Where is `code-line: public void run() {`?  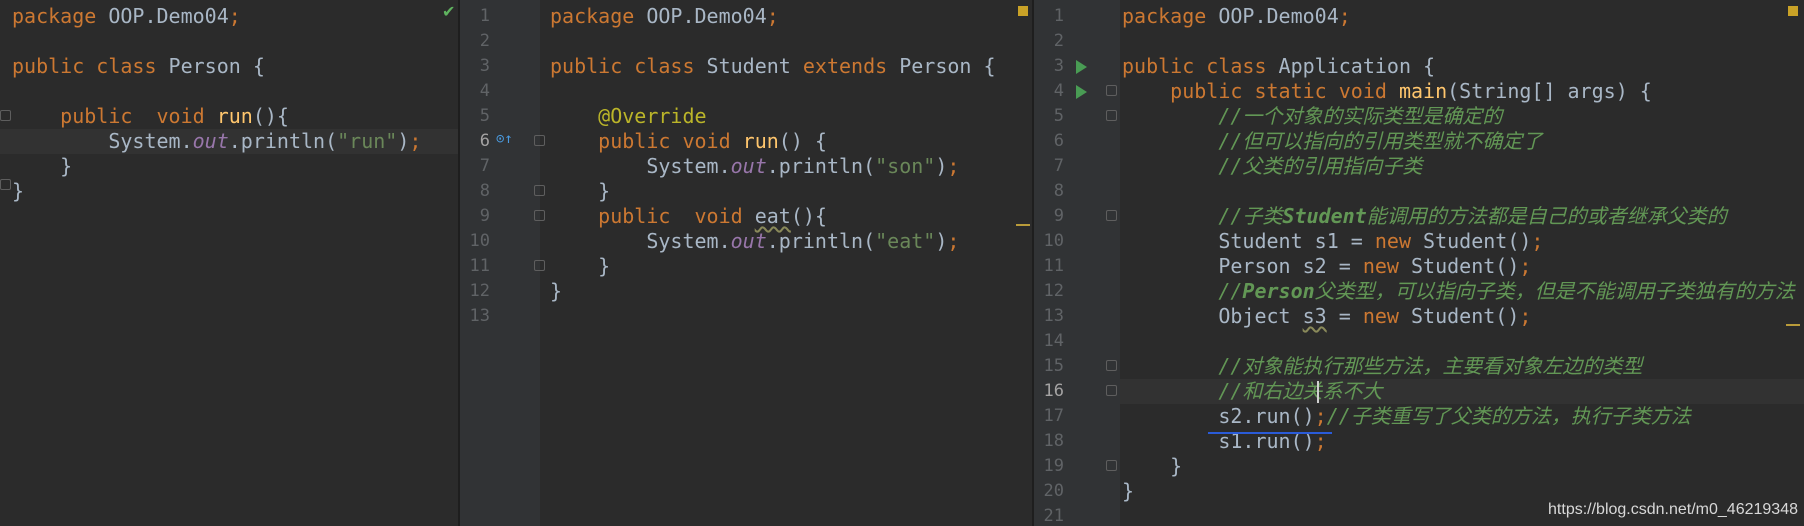 code-line: public void run() { is located at coordinates (688, 141).